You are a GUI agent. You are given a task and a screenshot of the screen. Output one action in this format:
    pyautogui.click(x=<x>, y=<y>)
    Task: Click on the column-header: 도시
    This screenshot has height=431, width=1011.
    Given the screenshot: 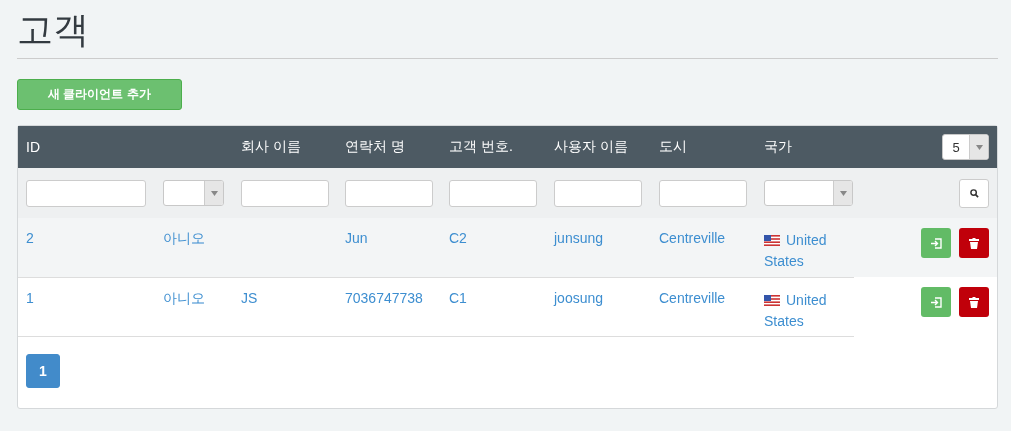 What is the action you would take?
    pyautogui.click(x=673, y=146)
    